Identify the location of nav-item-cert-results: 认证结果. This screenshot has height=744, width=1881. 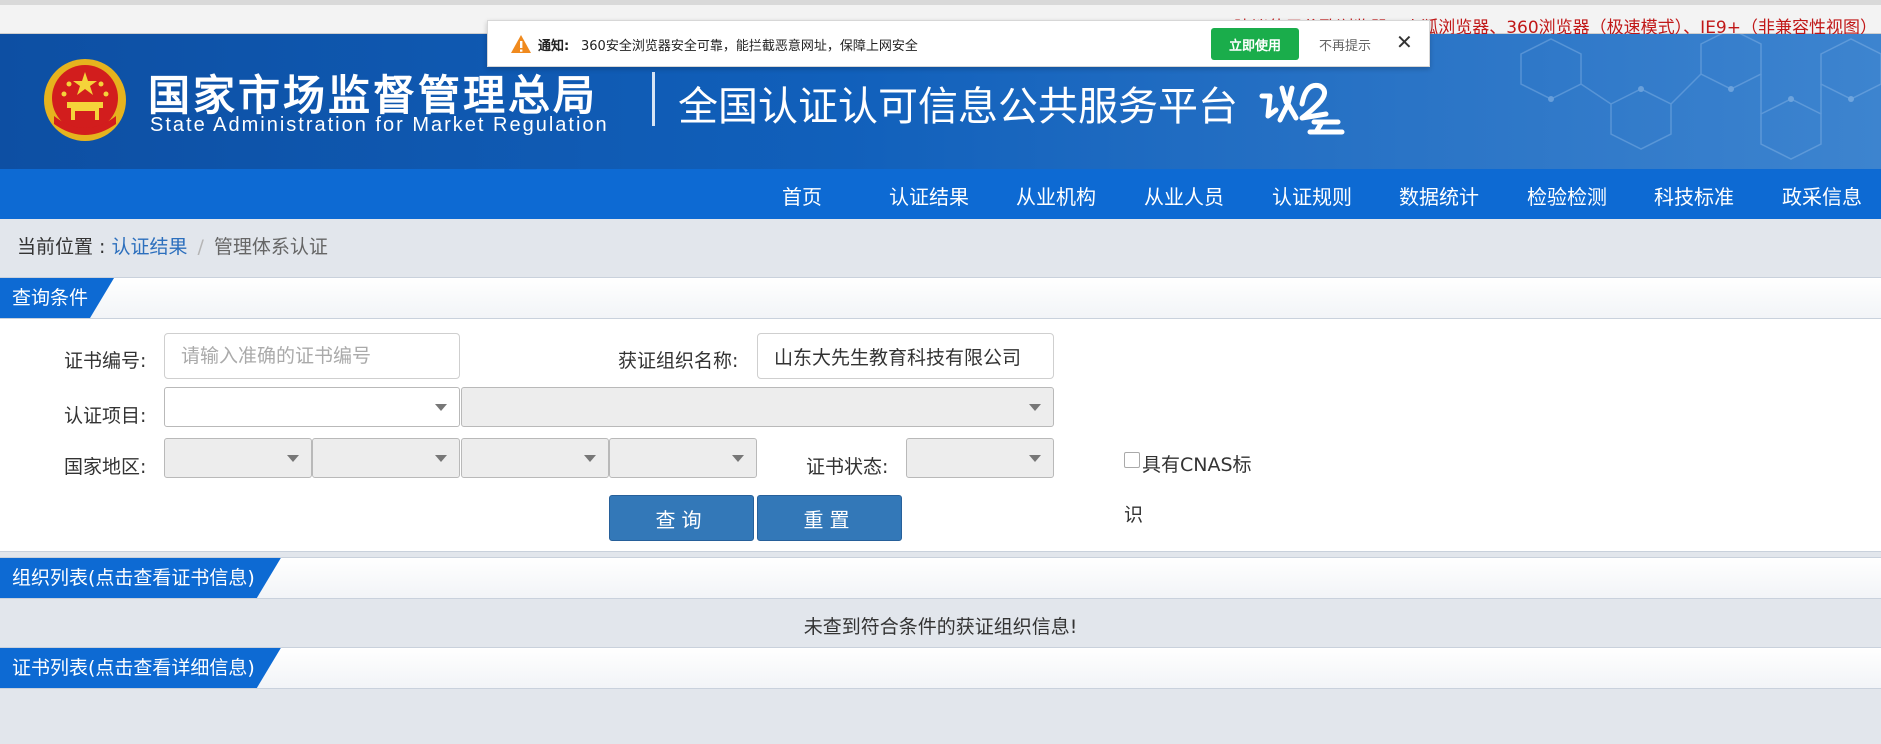
(929, 195).